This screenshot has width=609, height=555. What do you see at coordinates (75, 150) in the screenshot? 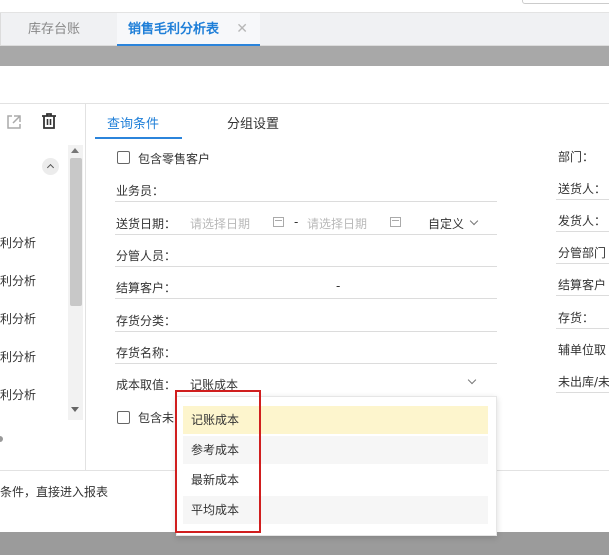
I see `scroll-up-icon` at bounding box center [75, 150].